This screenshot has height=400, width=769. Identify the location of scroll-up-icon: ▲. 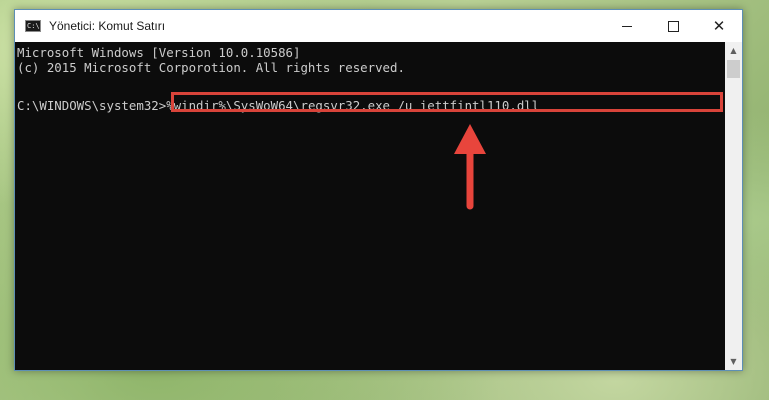
(733, 50).